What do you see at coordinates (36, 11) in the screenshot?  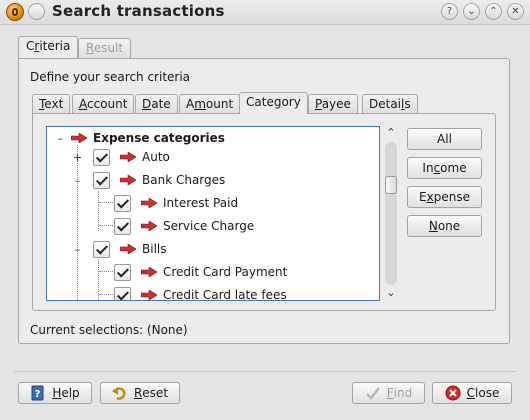 I see `menu-icon` at bounding box center [36, 11].